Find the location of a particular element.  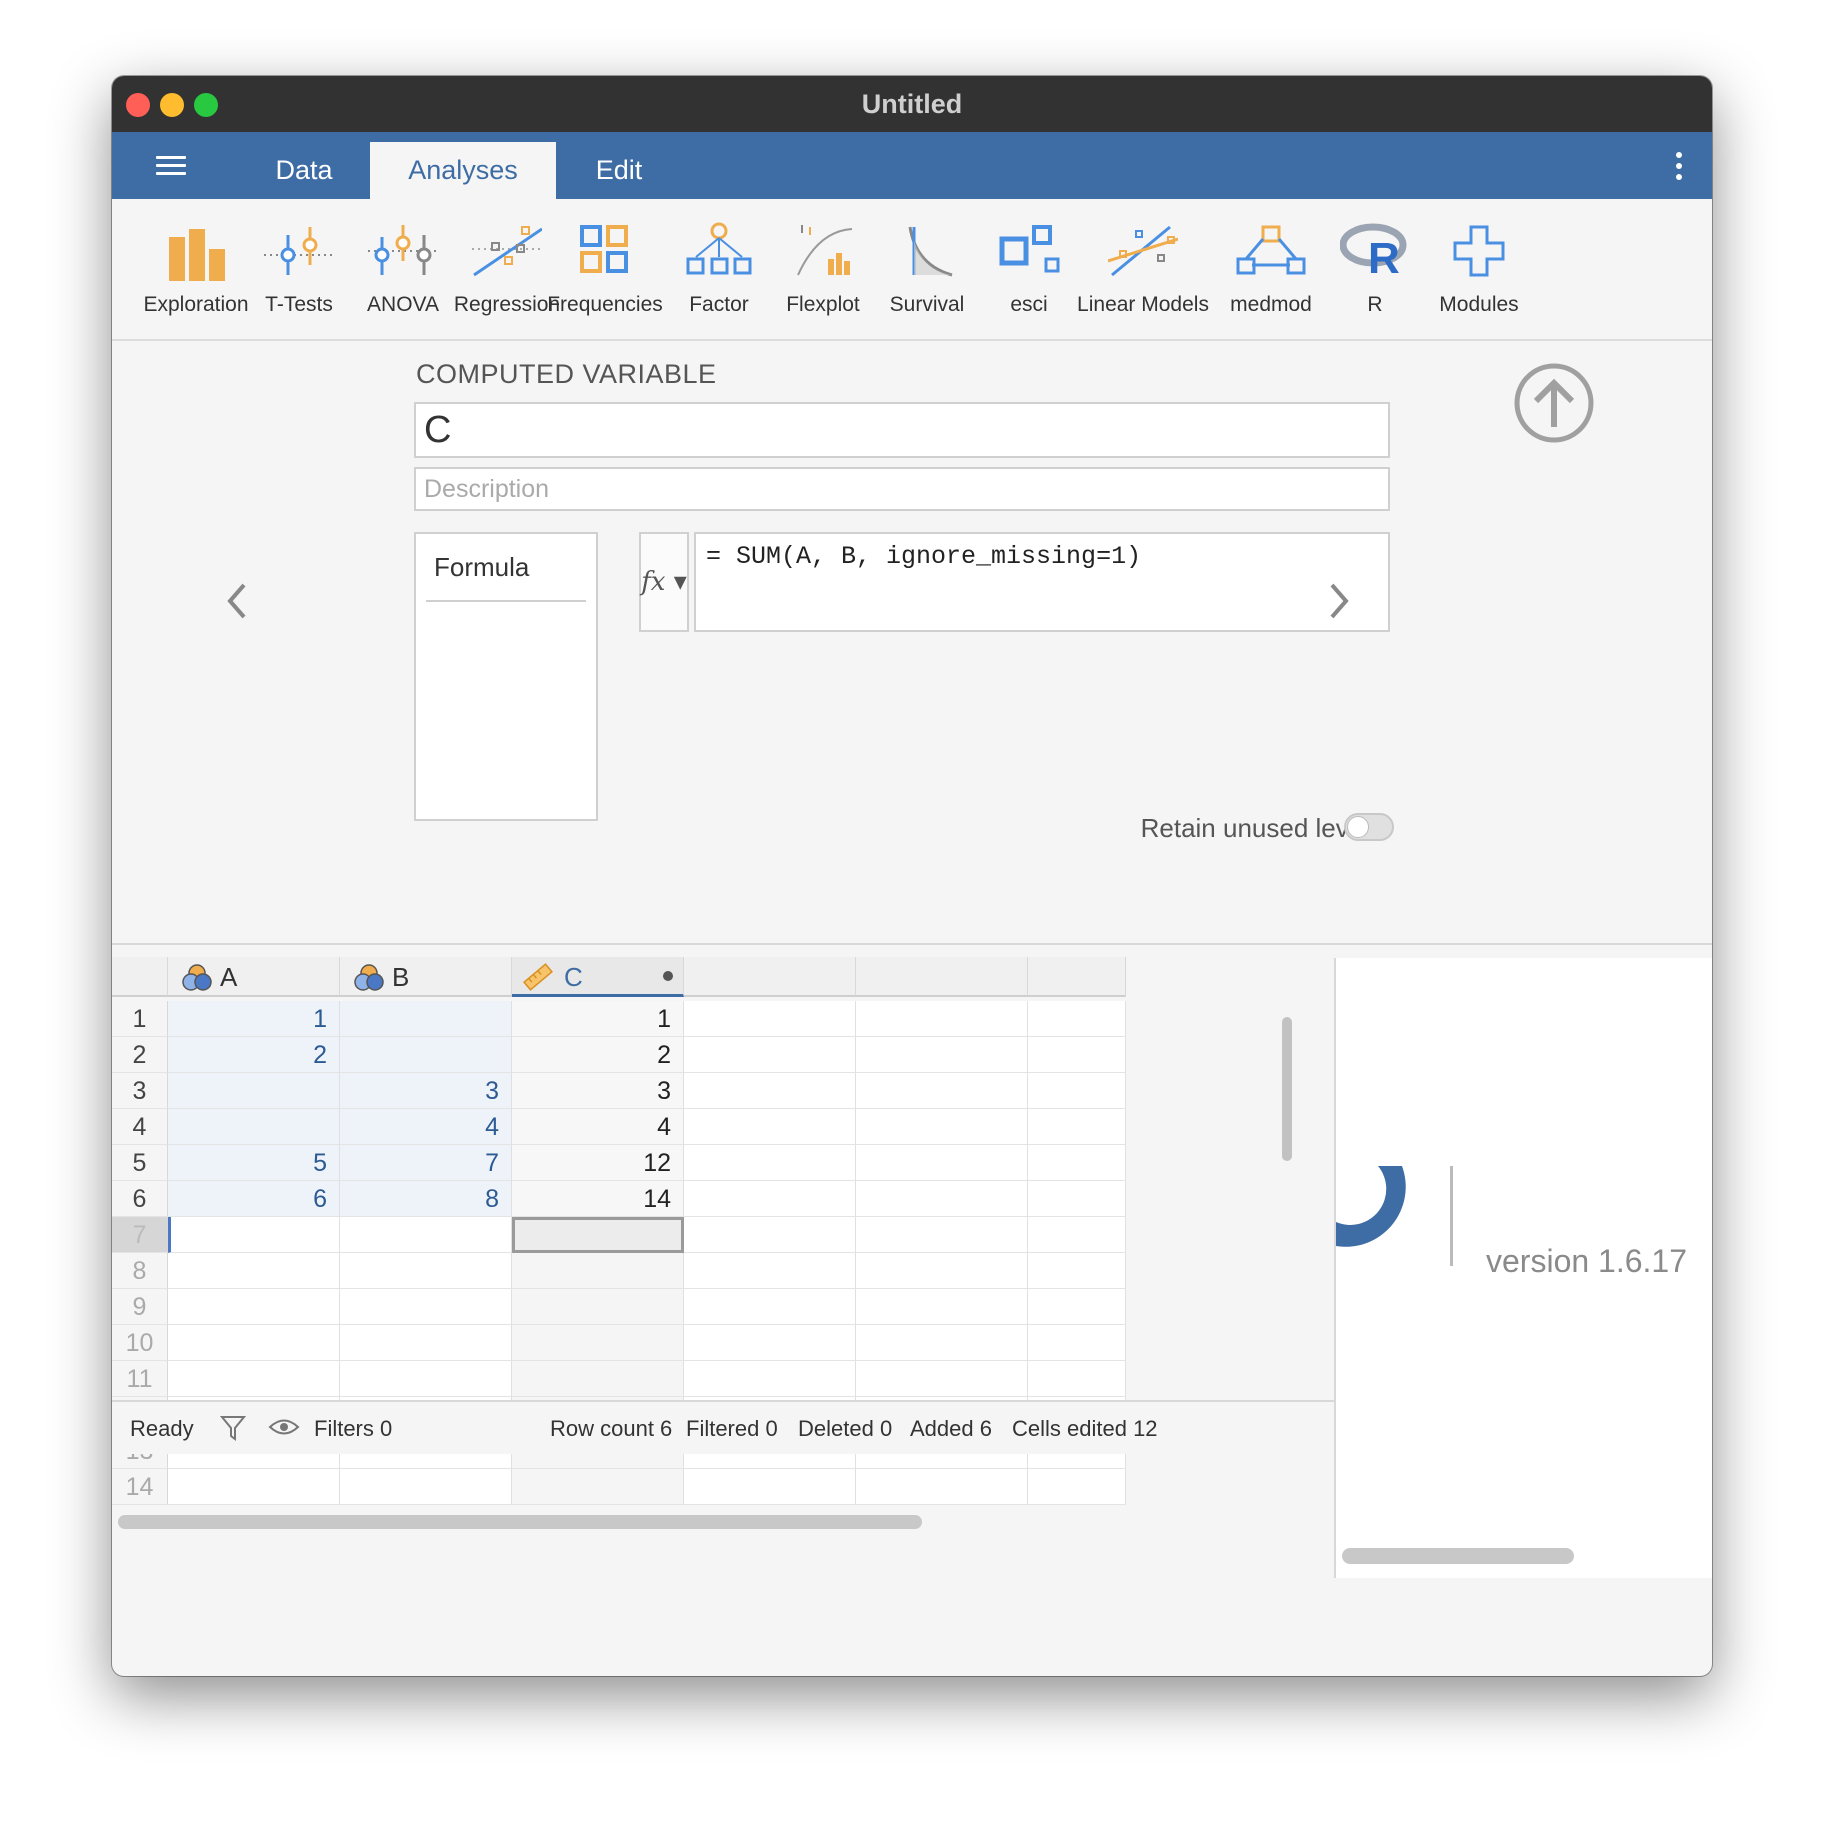

row-number: 4 is located at coordinates (140, 1127).